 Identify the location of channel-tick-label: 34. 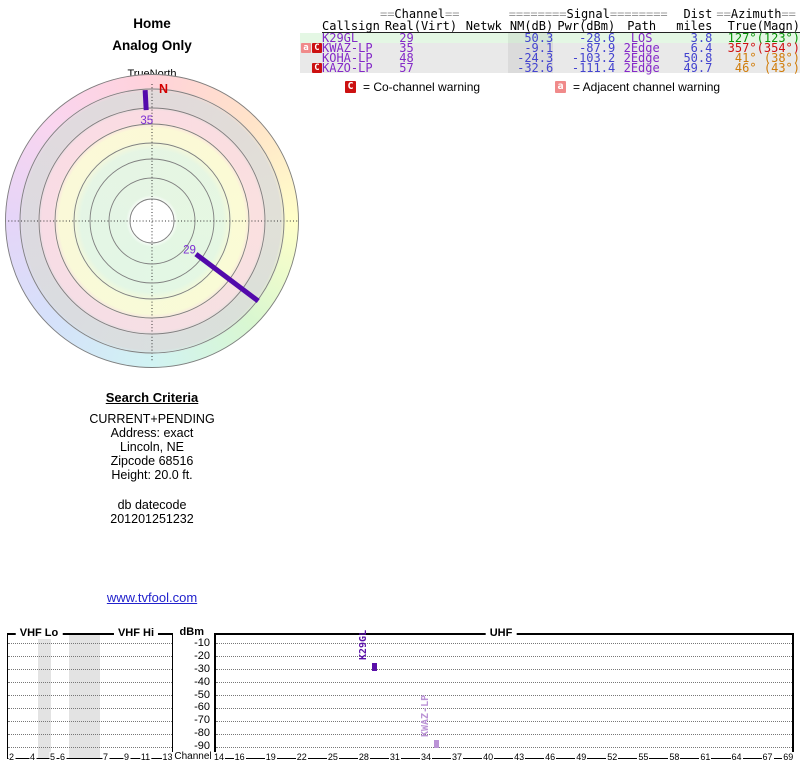
(426, 757).